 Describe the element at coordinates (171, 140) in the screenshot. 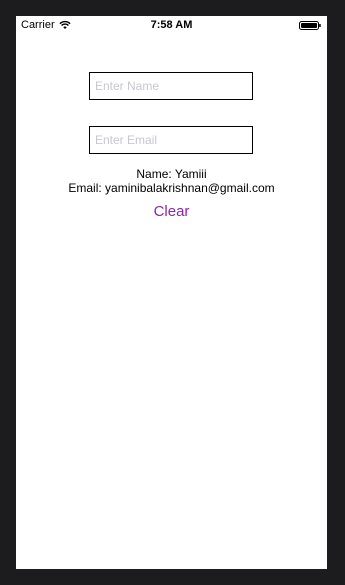

I see `email-input` at that location.